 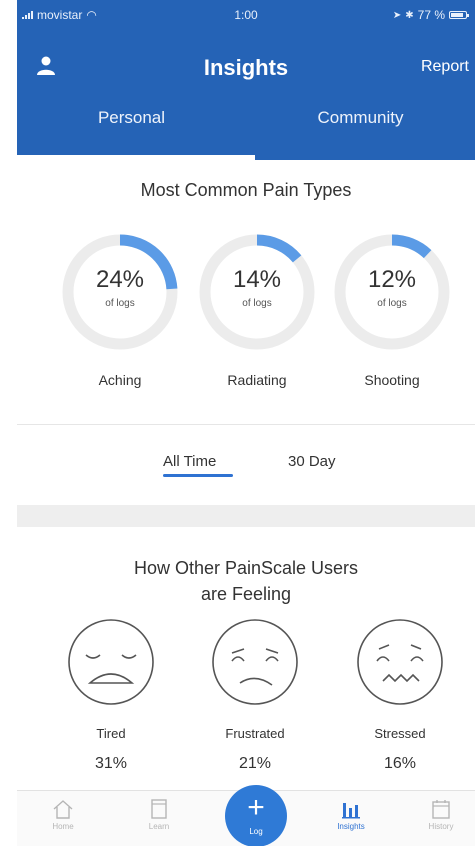 I want to click on segment-tabs: Personal Community, so click(x=246, y=129).